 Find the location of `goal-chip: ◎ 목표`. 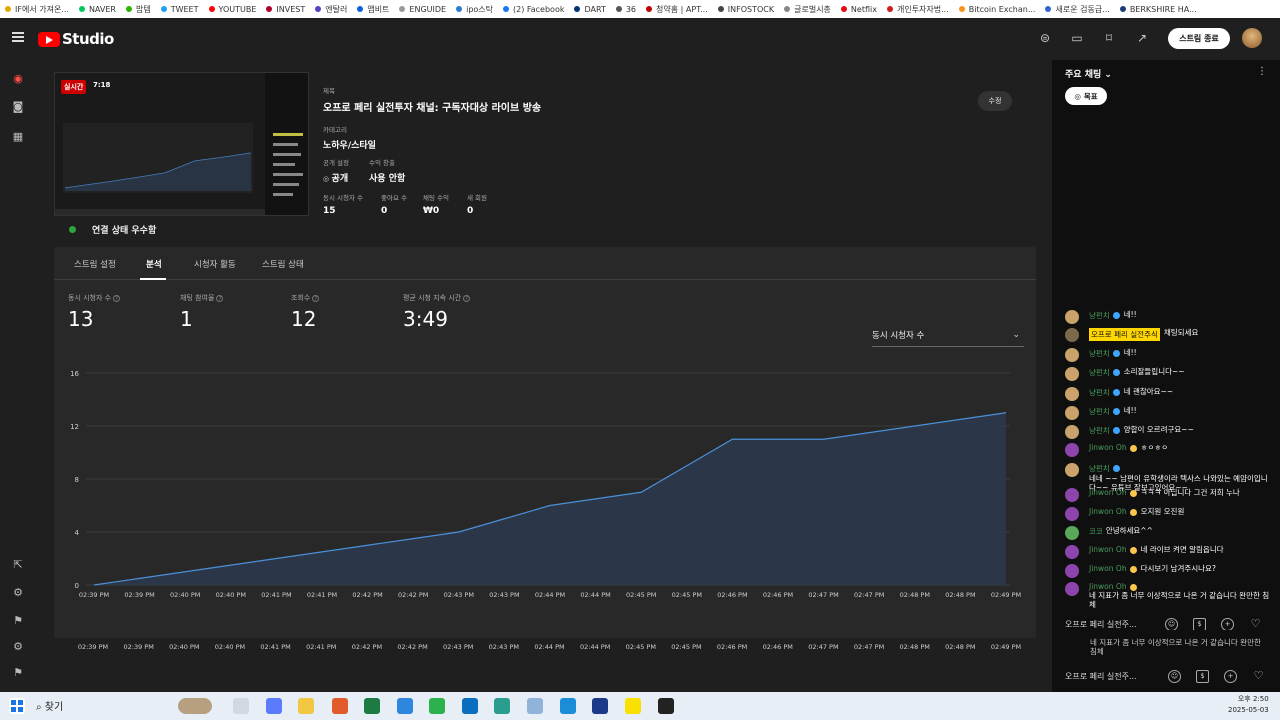

goal-chip: ◎ 목표 is located at coordinates (1086, 96).